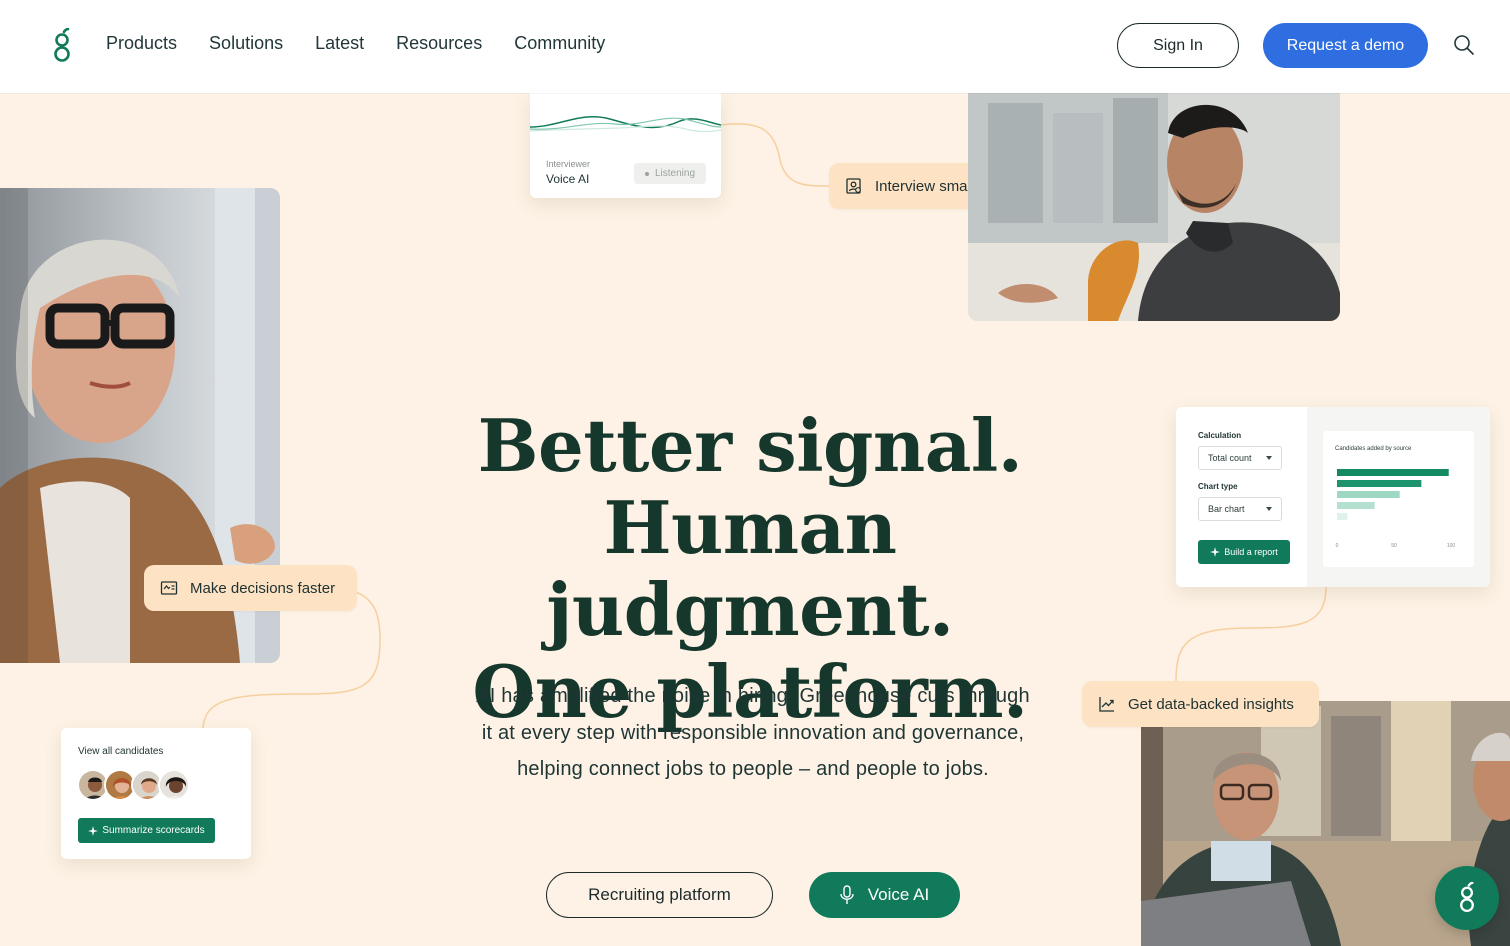 This screenshot has height=946, width=1510. What do you see at coordinates (339, 43) in the screenshot?
I see `nav-latest: Latest` at bounding box center [339, 43].